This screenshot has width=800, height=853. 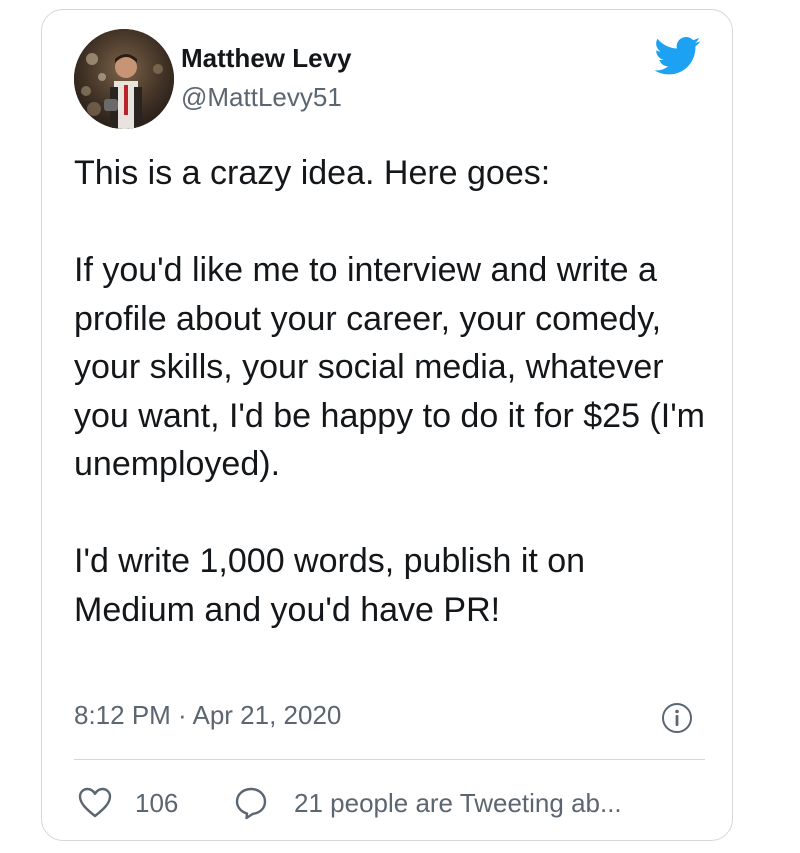 I want to click on heart-icon, so click(x=95, y=803).